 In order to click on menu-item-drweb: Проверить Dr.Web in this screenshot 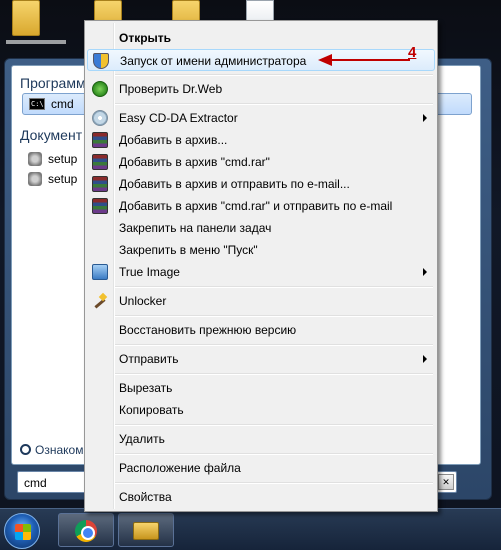, I will do `click(261, 89)`.